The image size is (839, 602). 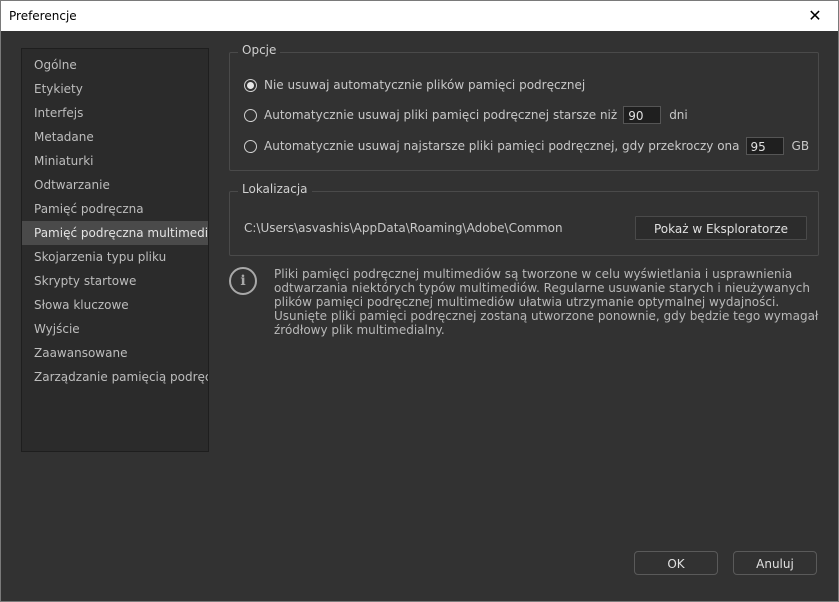 What do you see at coordinates (115, 281) in the screenshot?
I see `sidebar-item-startup-scripts: Skrypty startowe` at bounding box center [115, 281].